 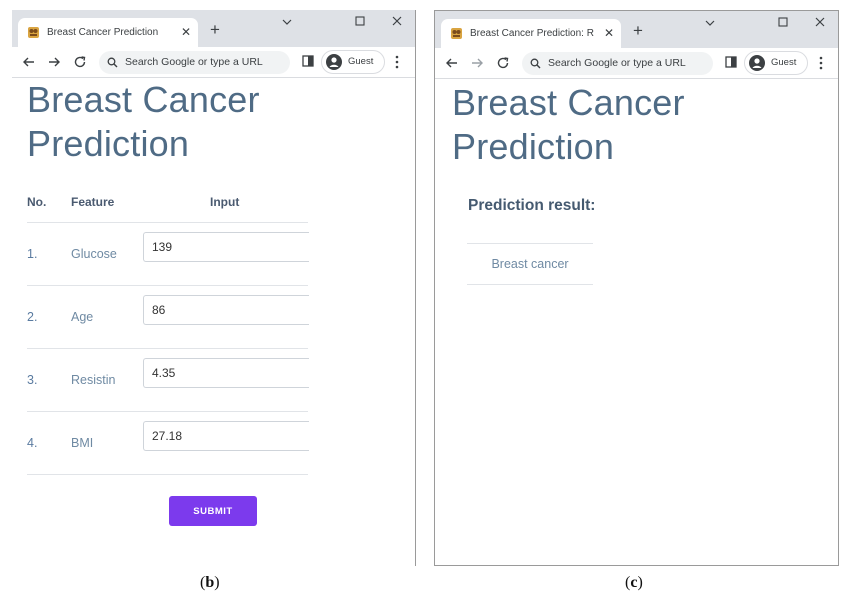 I want to click on row-number: 1., so click(x=32, y=254).